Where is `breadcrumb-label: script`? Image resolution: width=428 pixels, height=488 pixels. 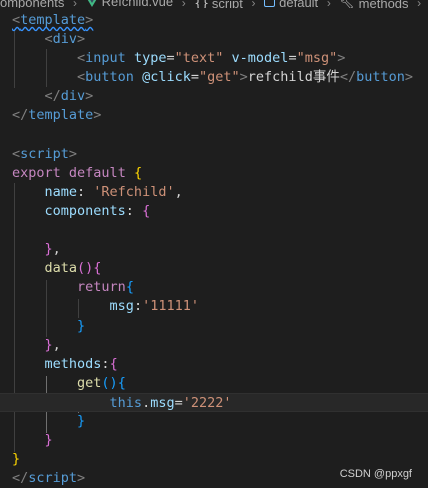
breadcrumb-label: script is located at coordinates (227, 4).